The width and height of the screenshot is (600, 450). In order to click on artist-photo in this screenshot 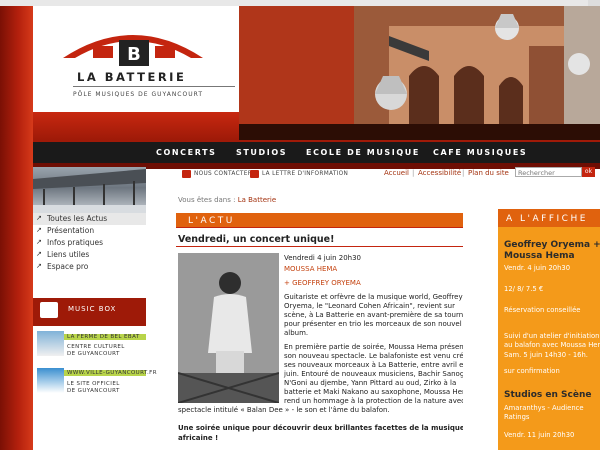, I will do `click(228, 328)`.